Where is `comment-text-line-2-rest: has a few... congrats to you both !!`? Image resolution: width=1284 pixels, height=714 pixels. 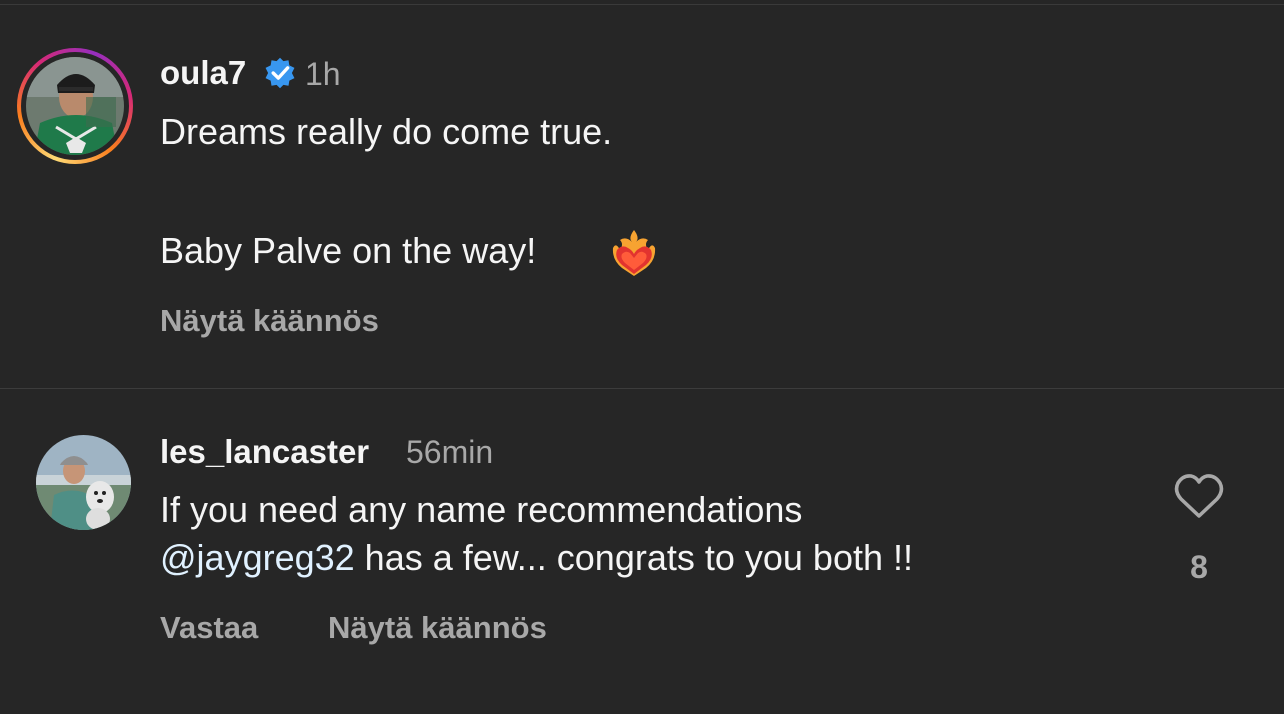 comment-text-line-2-rest: has a few... congrats to you both !! is located at coordinates (634, 557).